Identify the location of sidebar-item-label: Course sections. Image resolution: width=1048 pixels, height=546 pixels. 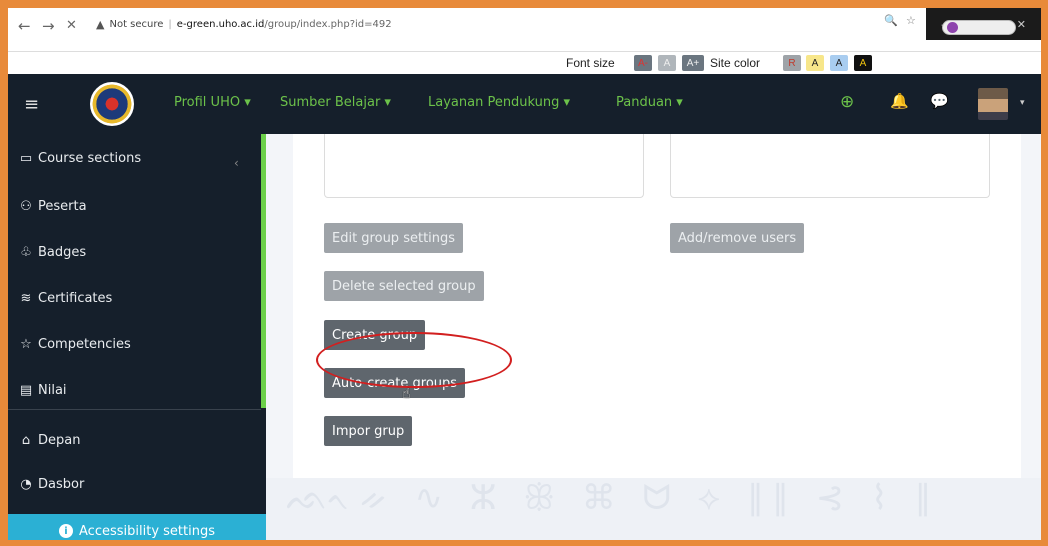
(90, 158).